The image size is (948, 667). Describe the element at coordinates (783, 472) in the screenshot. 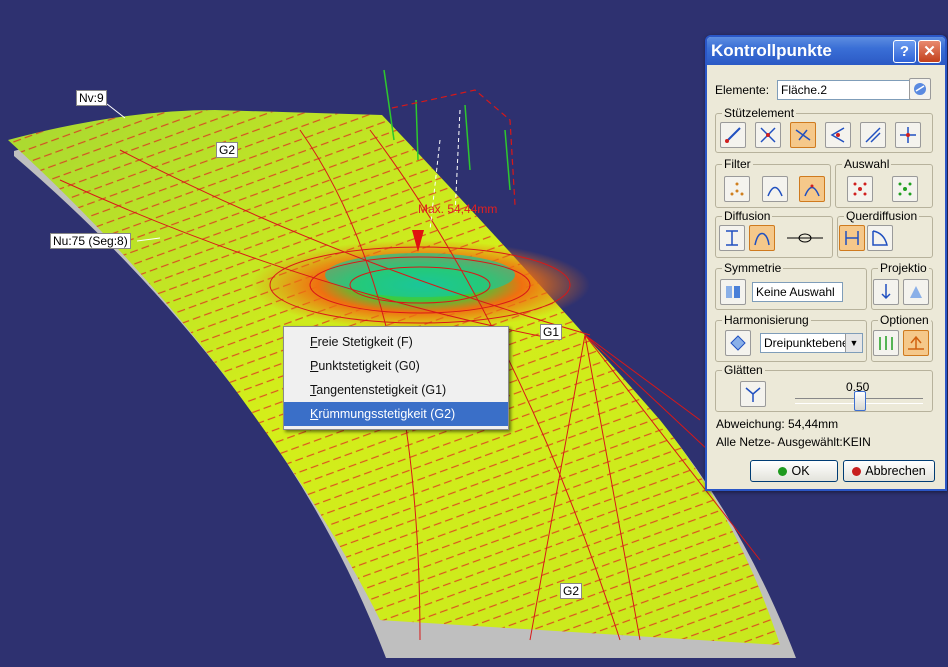

I see `ok-indicator-icon` at that location.